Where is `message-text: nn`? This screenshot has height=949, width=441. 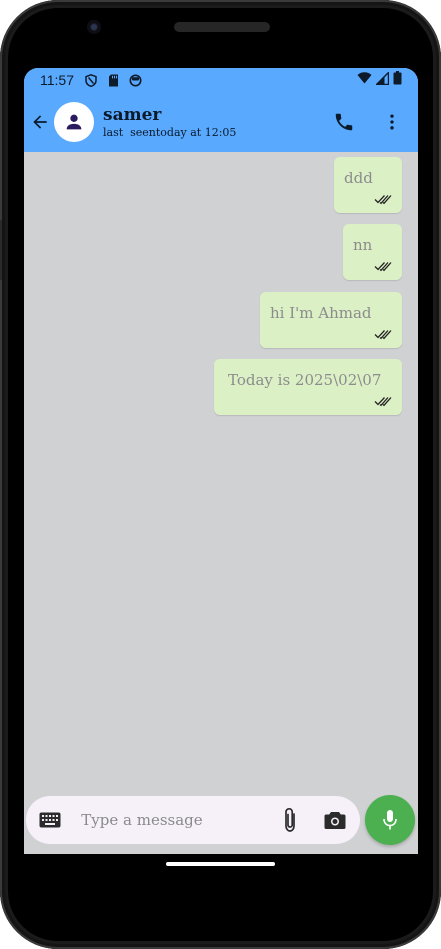 message-text: nn is located at coordinates (363, 245).